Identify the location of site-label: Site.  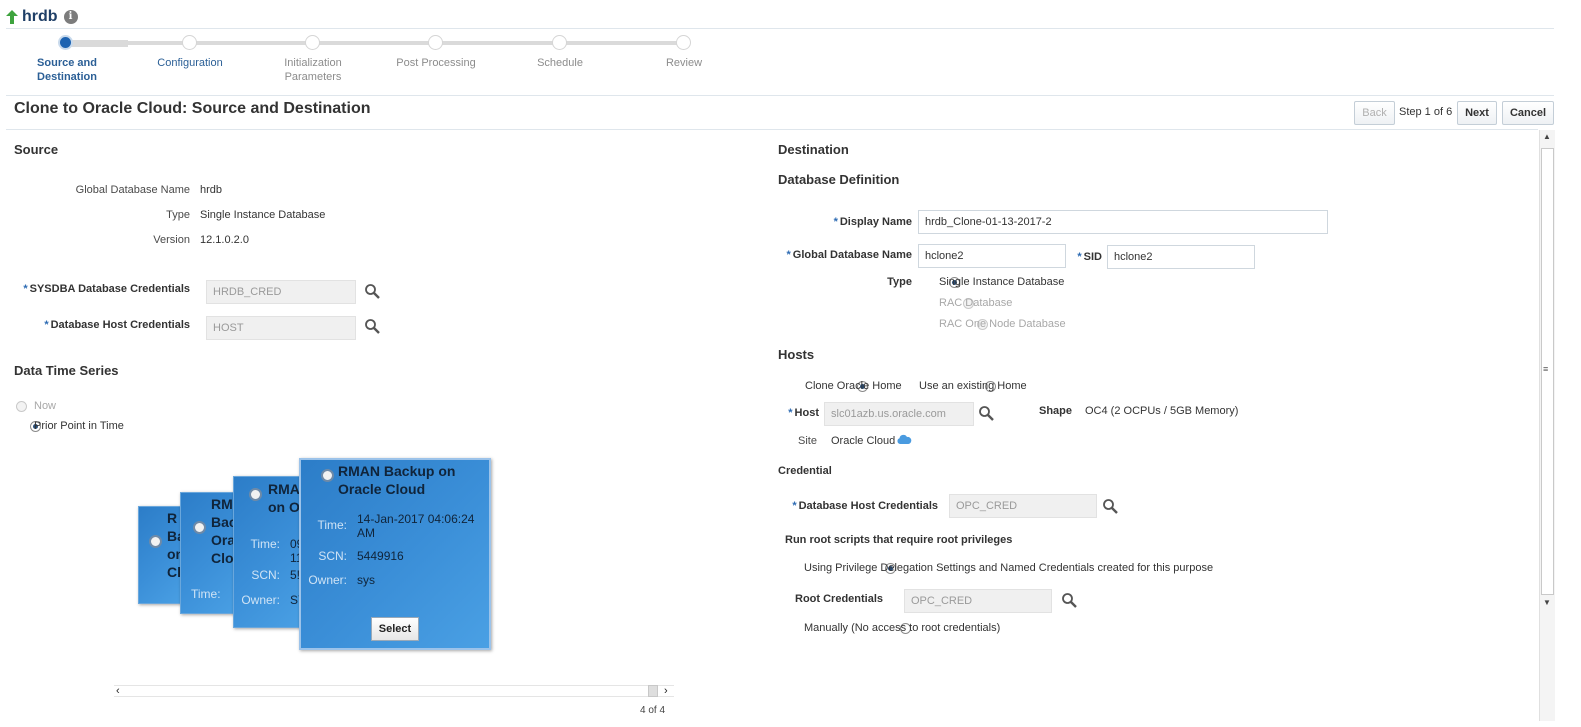
(807, 441).